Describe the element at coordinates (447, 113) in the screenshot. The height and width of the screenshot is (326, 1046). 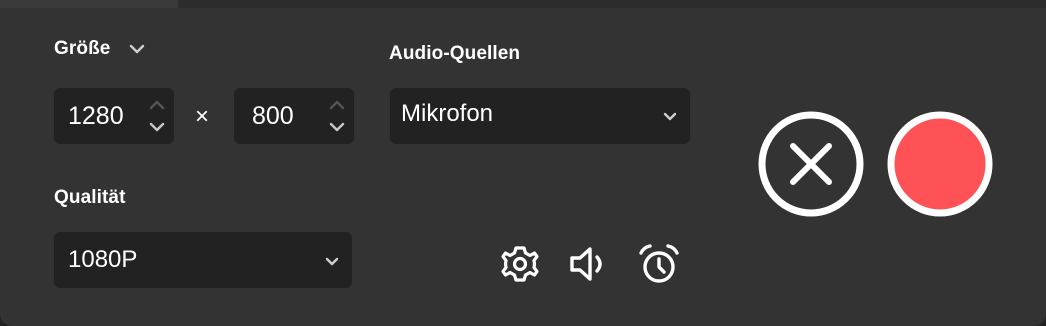
I see `audio-source-value: Mikrofon` at that location.